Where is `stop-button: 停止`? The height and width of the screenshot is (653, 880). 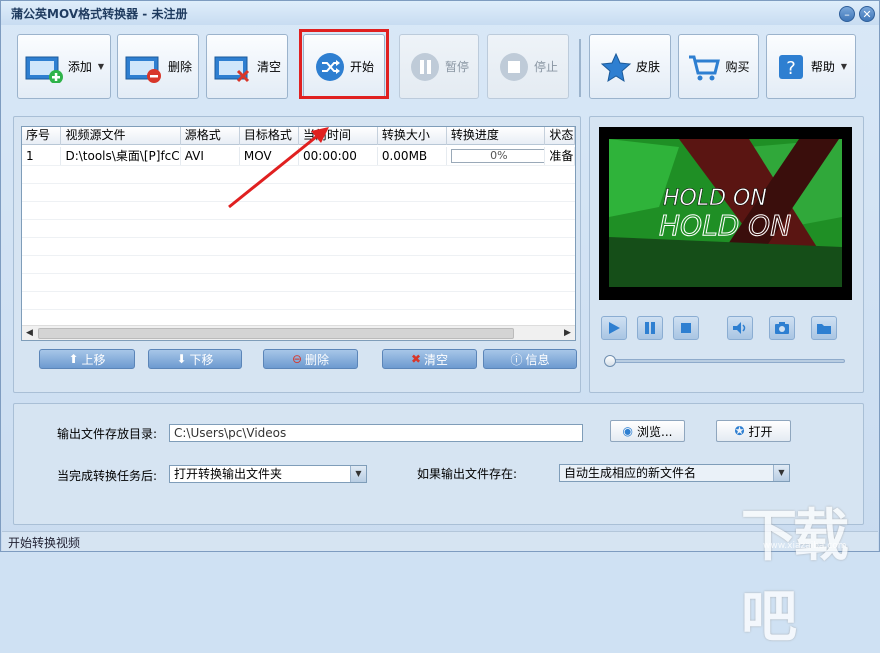 stop-button: 停止 is located at coordinates (528, 66).